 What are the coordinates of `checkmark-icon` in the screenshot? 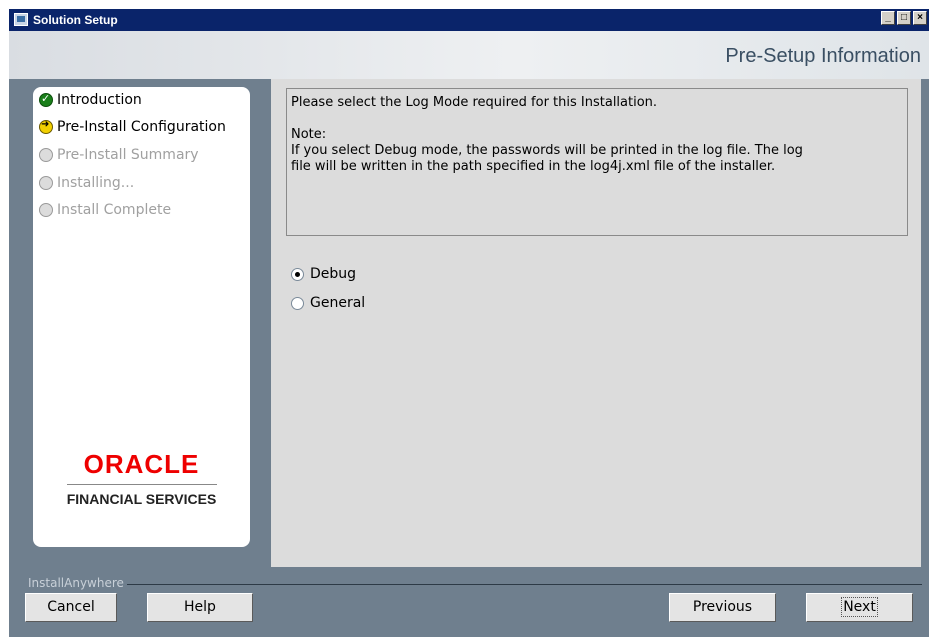 It's located at (46, 99).